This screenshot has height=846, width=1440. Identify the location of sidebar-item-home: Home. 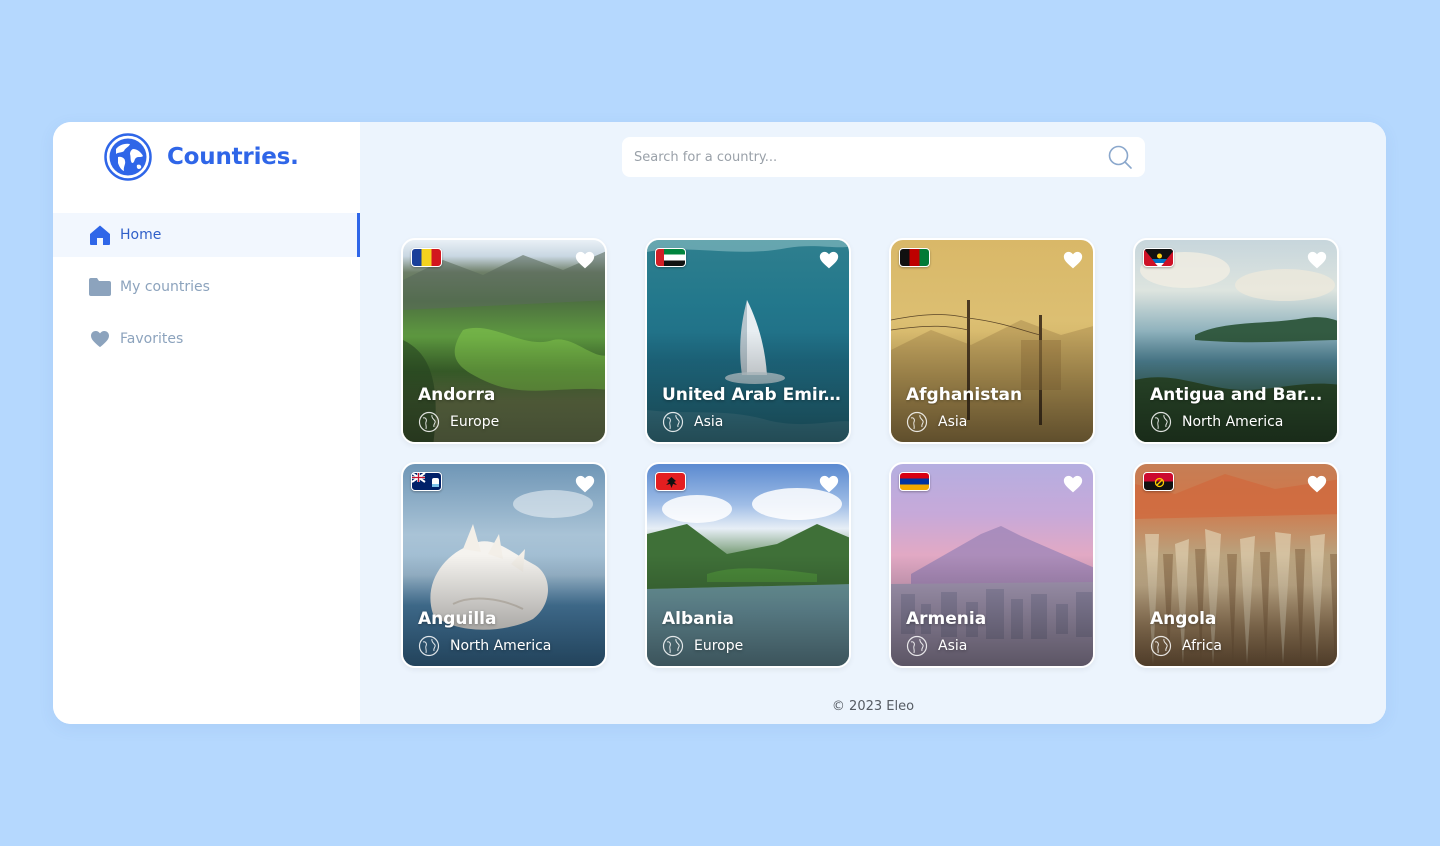
(206, 235).